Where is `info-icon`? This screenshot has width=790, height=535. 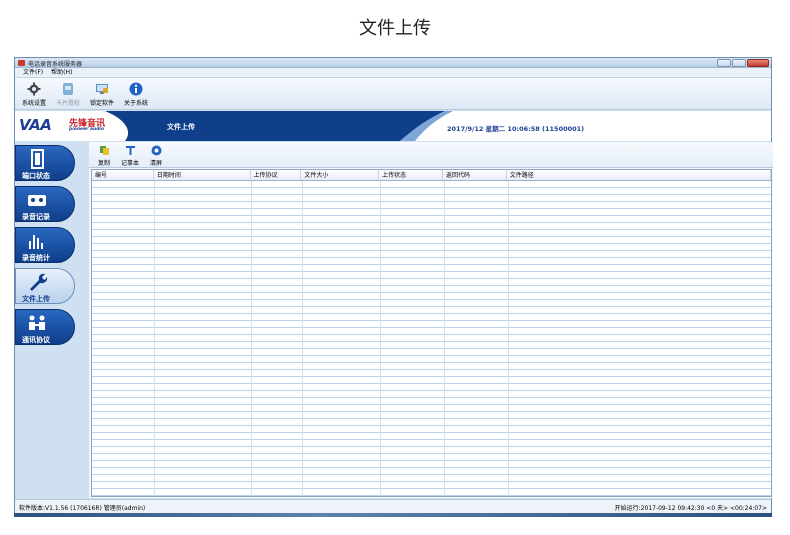 info-icon is located at coordinates (136, 89).